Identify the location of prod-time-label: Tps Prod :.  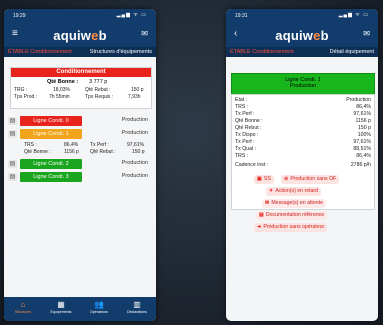
(26, 97).